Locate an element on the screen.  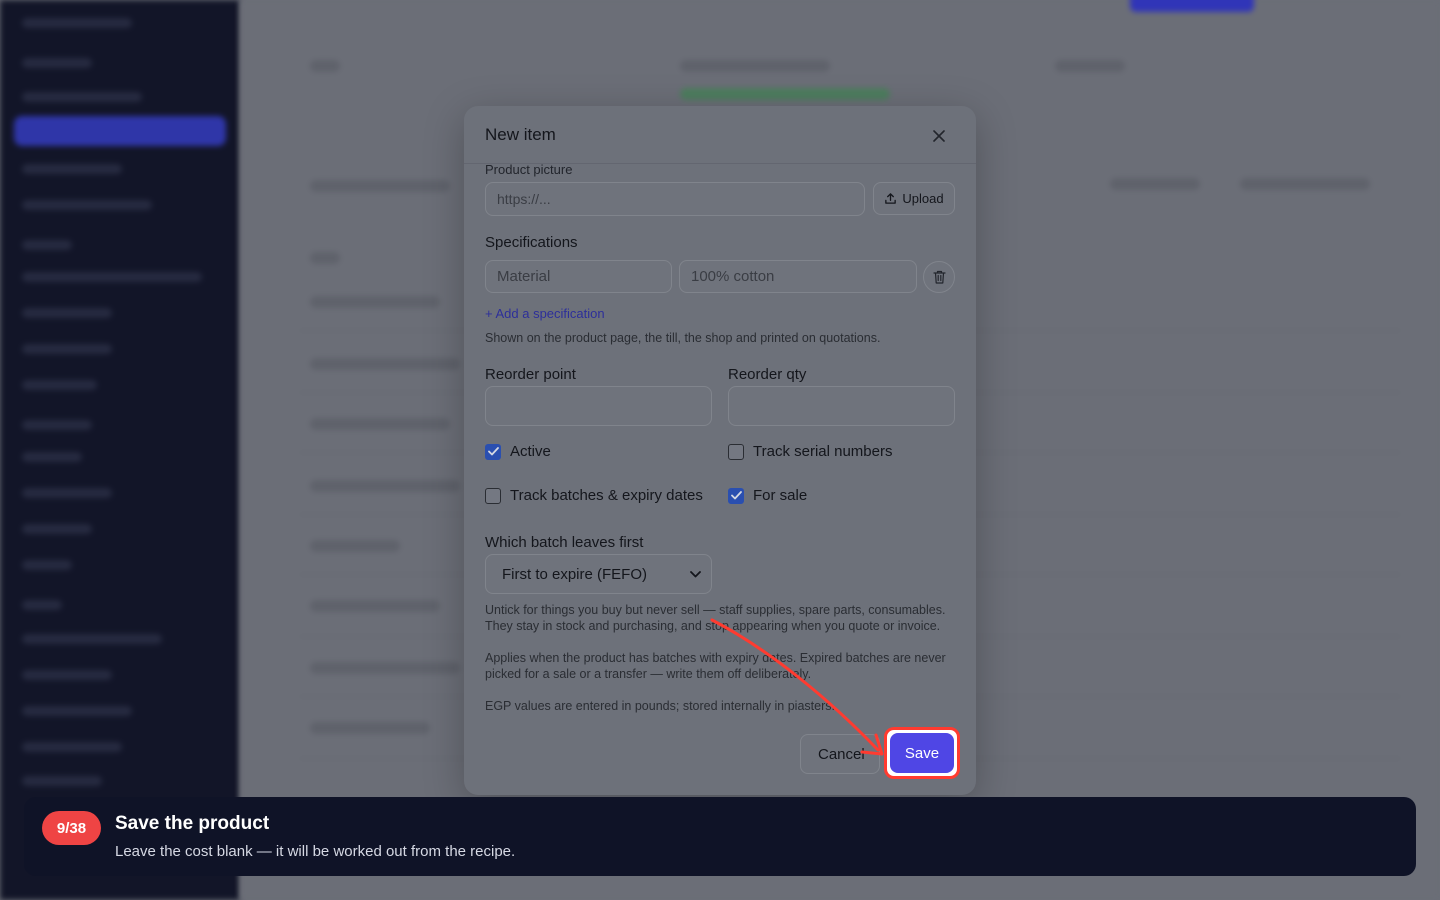
batch-order-value: First to expire (FEFO) is located at coordinates (575, 574).